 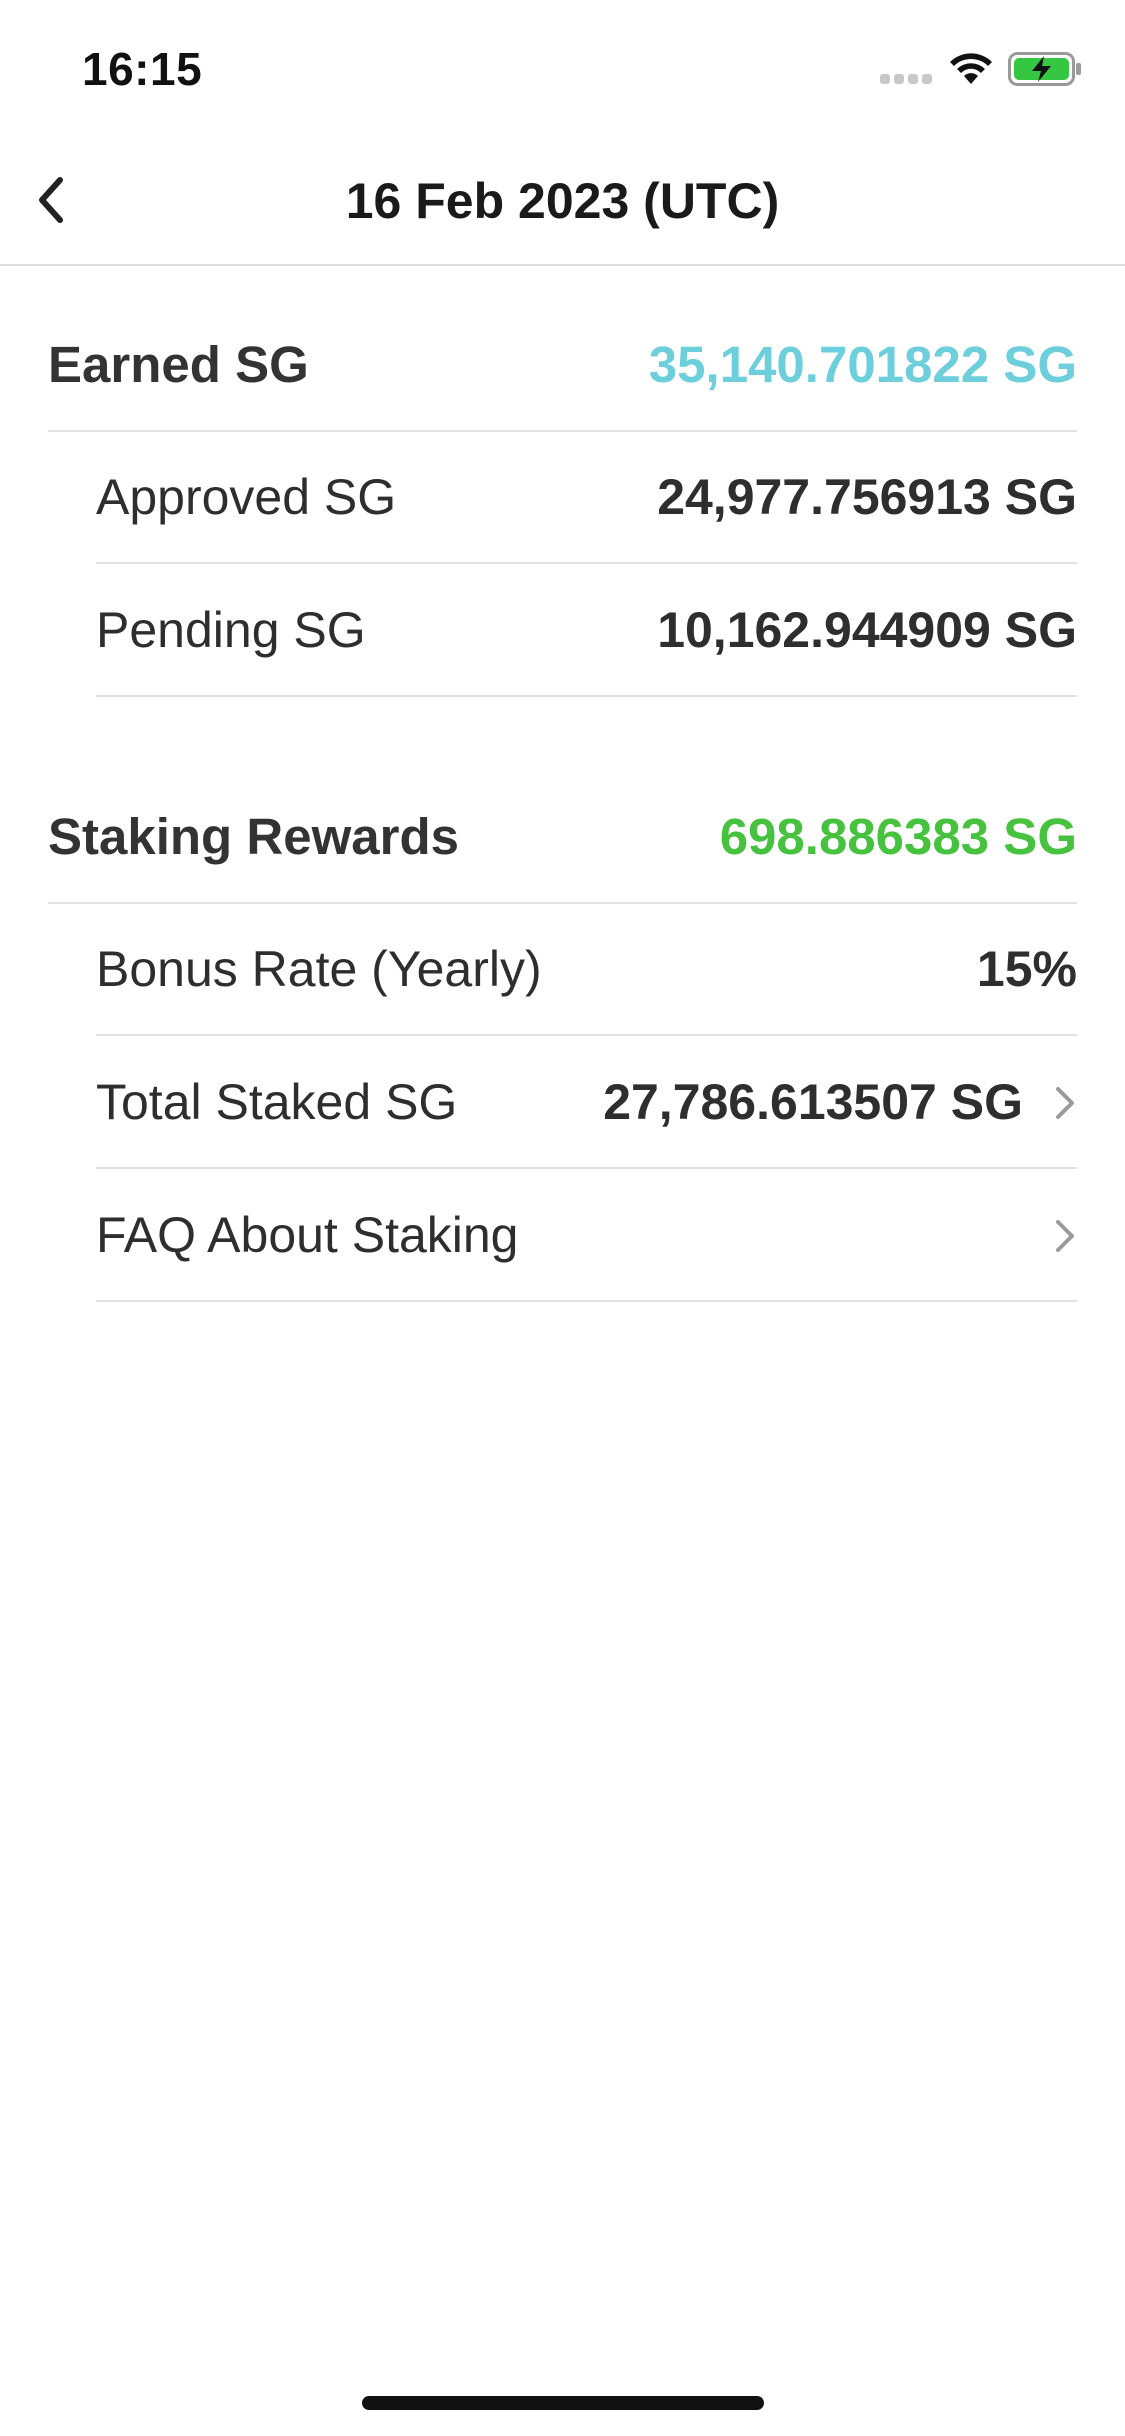 I want to click on faq-about-staking-row: FAQ About Staking, so click(x=586, y=1236).